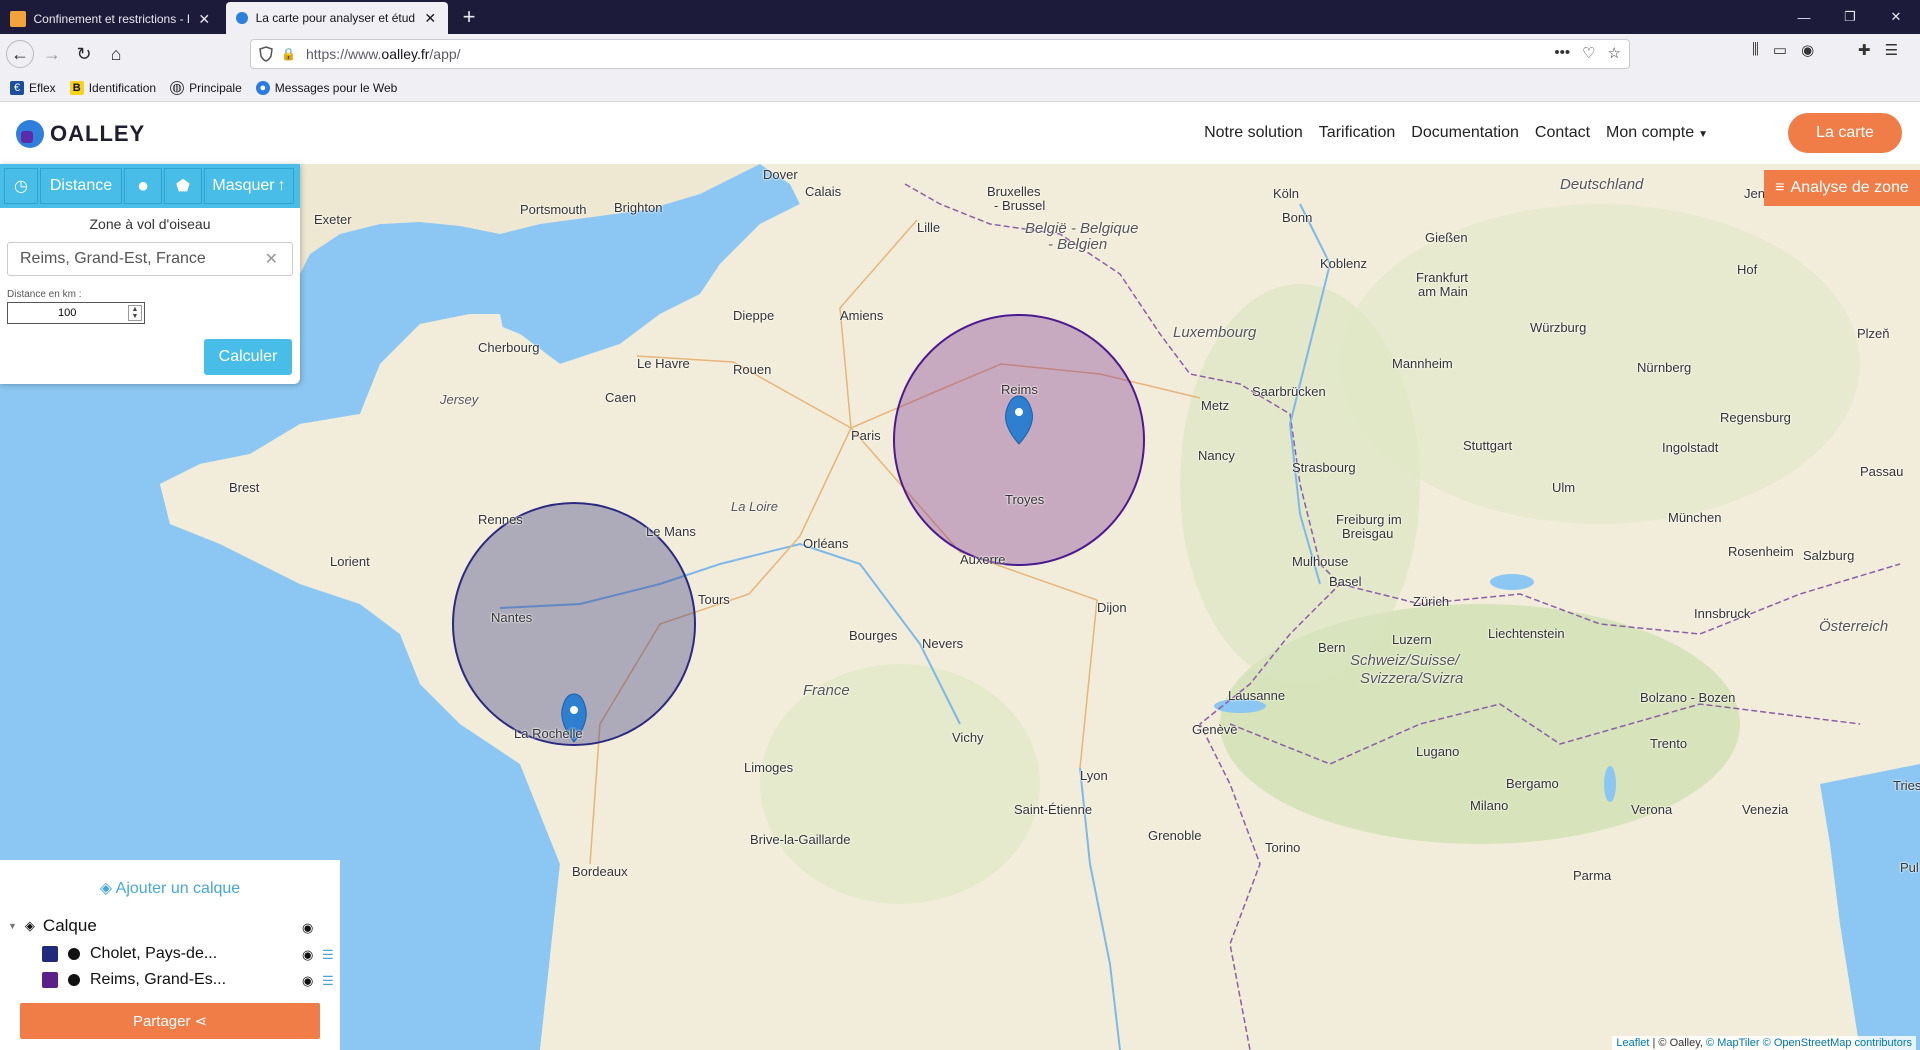 This screenshot has height=1050, width=1920. What do you see at coordinates (112, 87) in the screenshot?
I see `bookmark-identification: B Identification` at bounding box center [112, 87].